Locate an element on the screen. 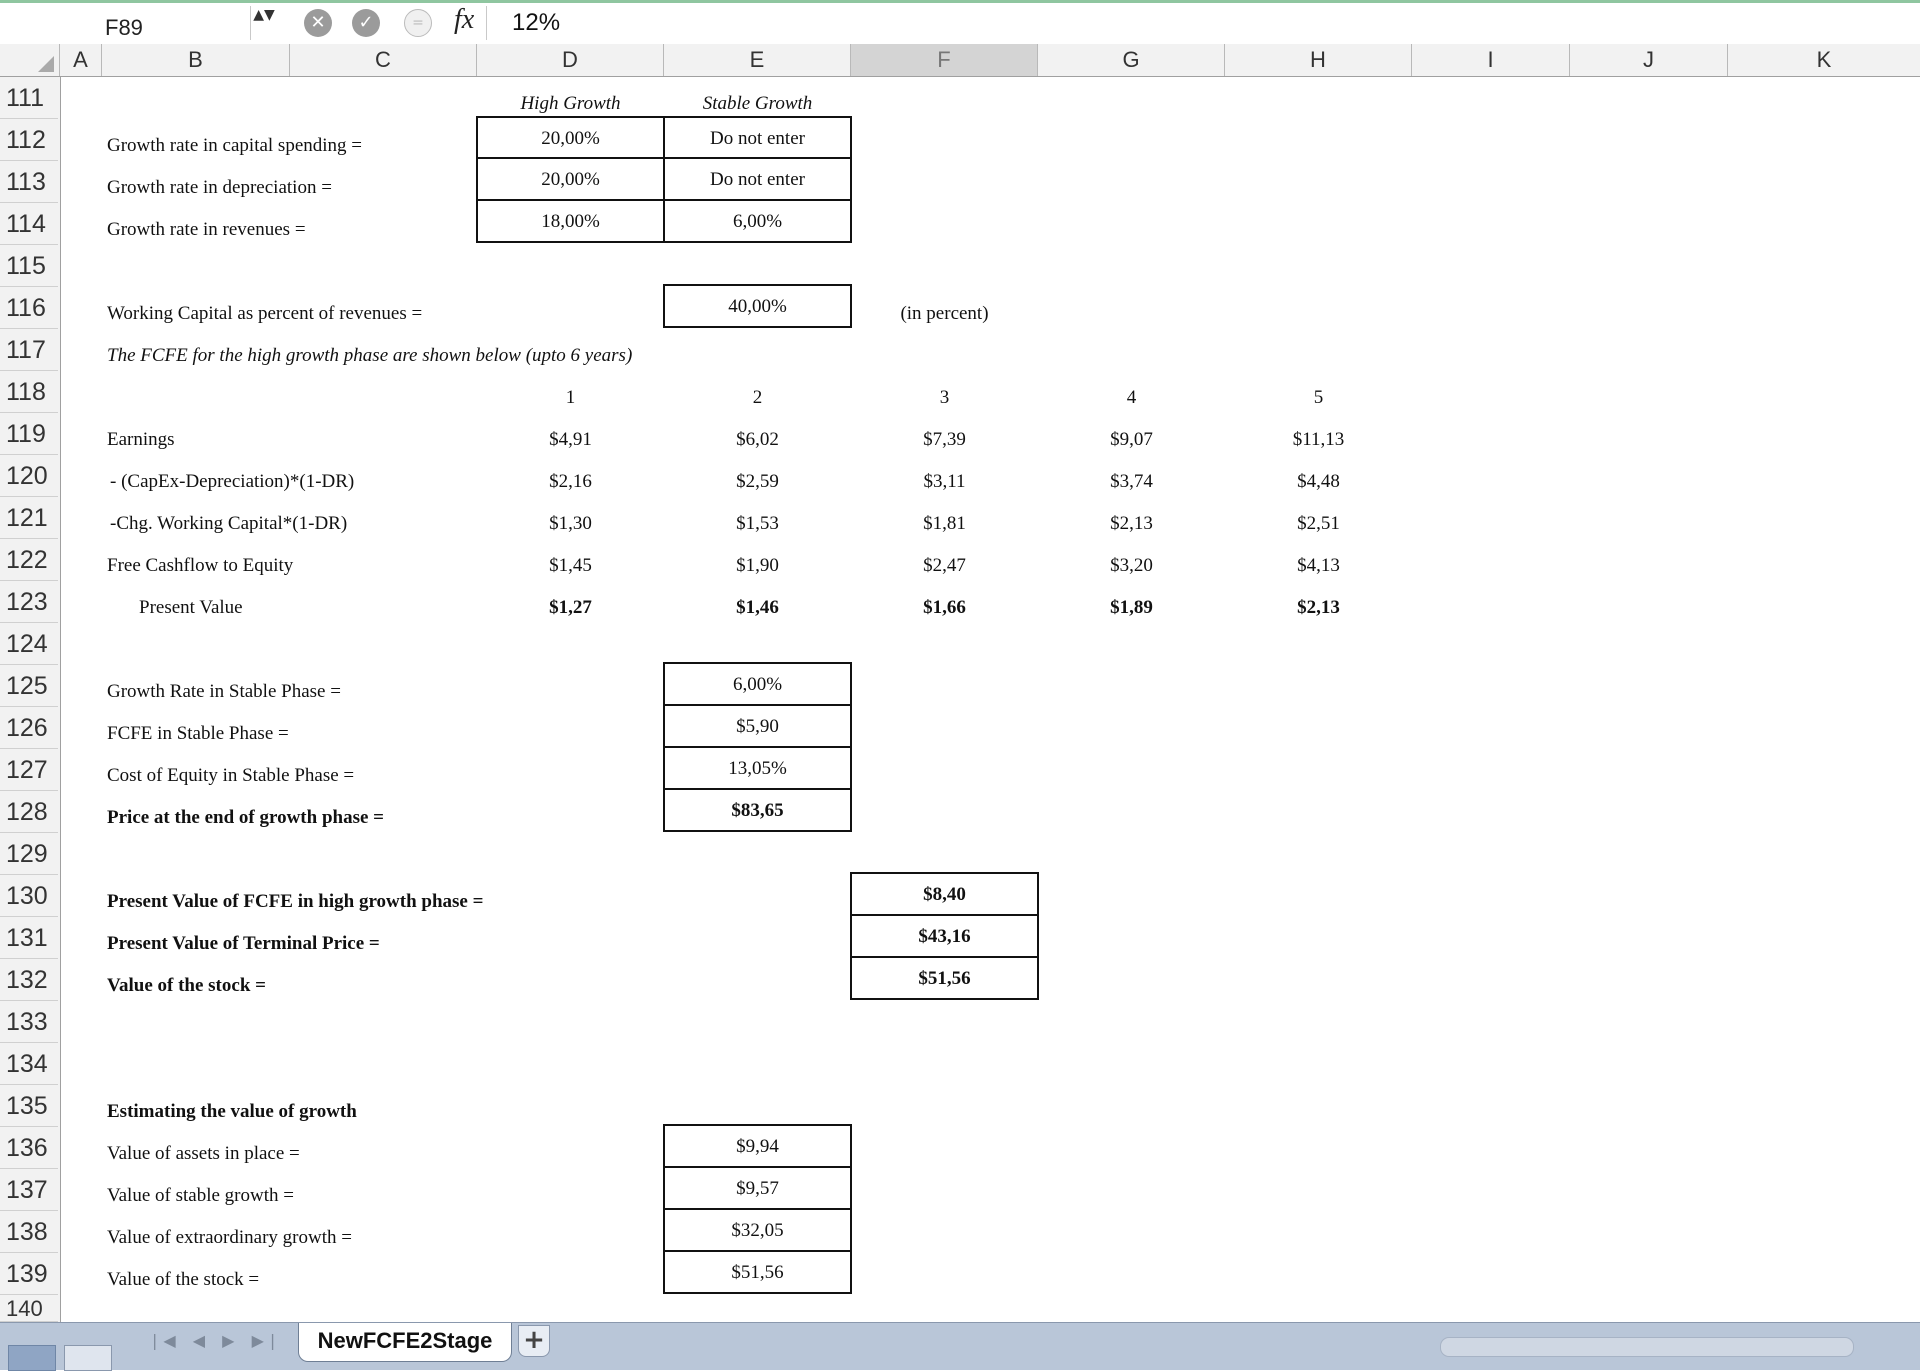  depreciation-growth-stable-cell: Do not enter is located at coordinates (757, 179).